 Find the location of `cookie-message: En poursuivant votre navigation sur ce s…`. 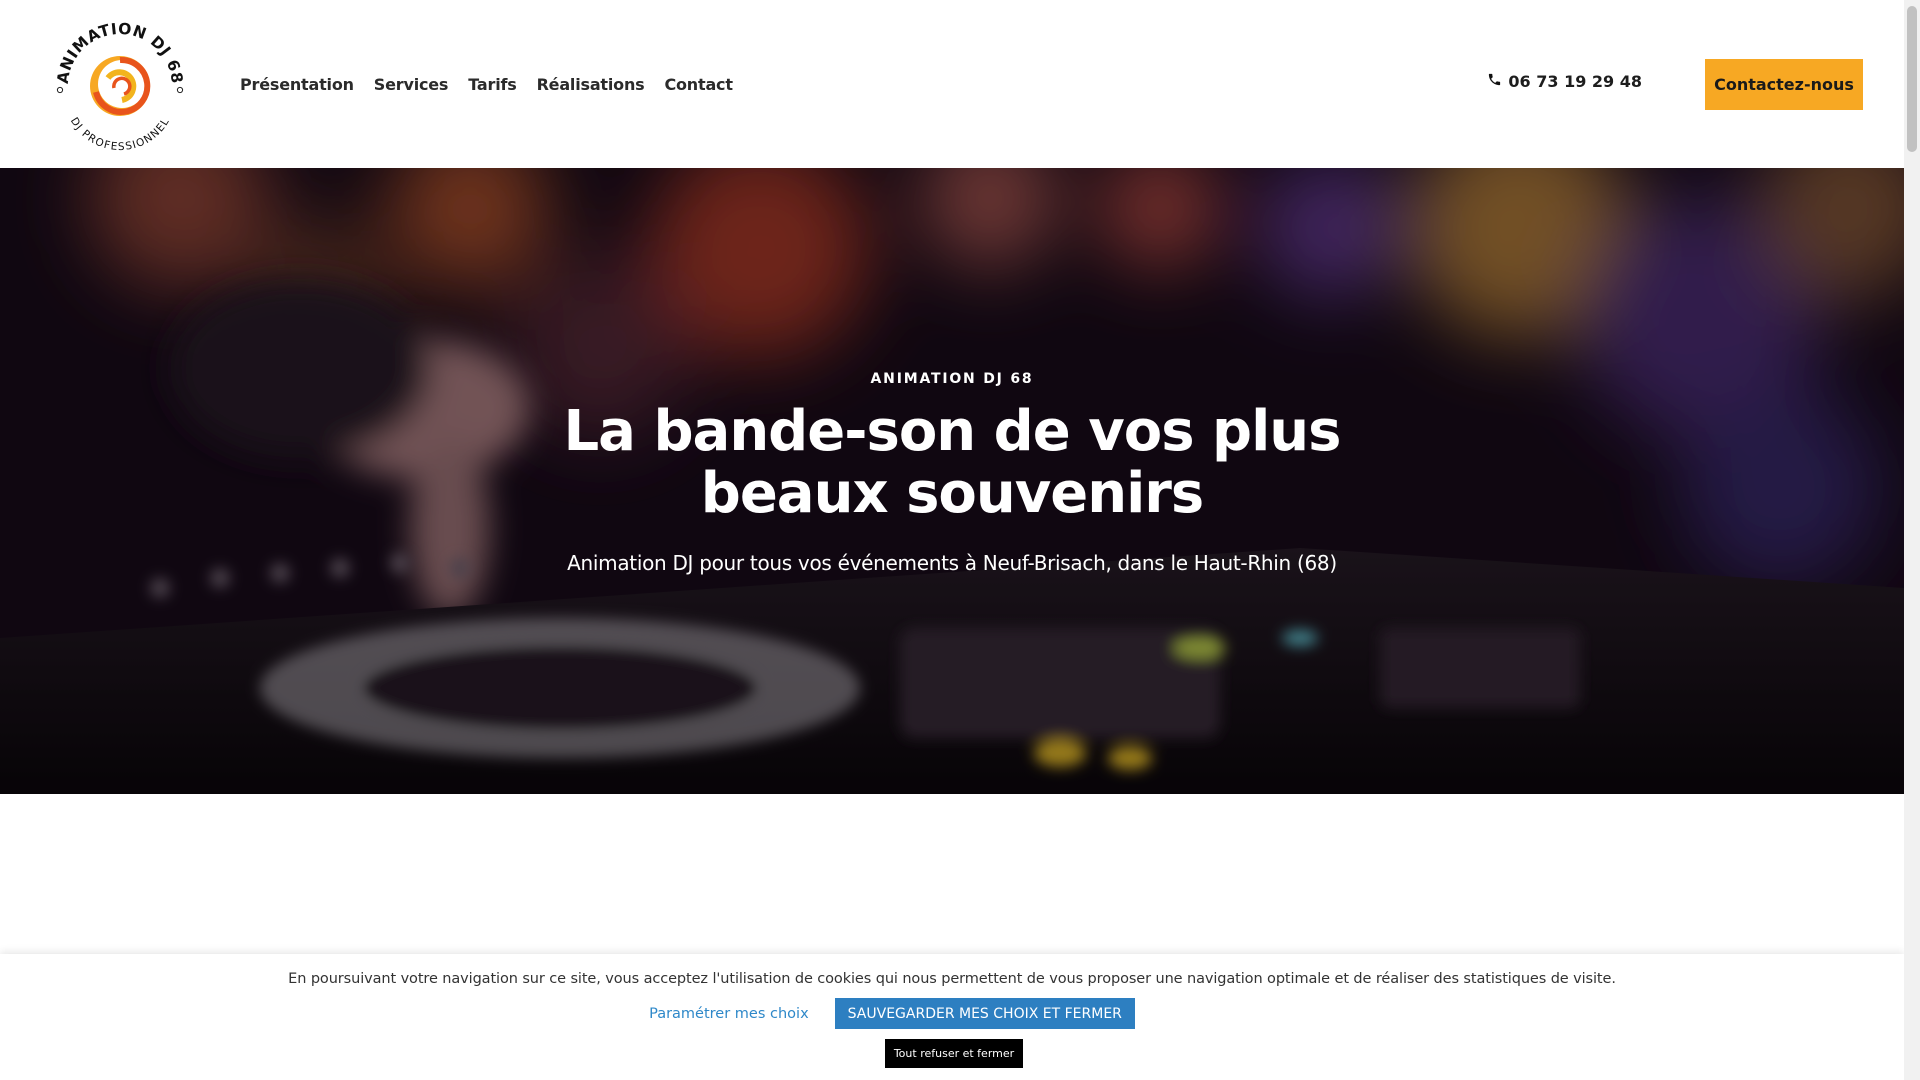

cookie-message: En poursuivant votre navigation sur ce s… is located at coordinates (952, 979).